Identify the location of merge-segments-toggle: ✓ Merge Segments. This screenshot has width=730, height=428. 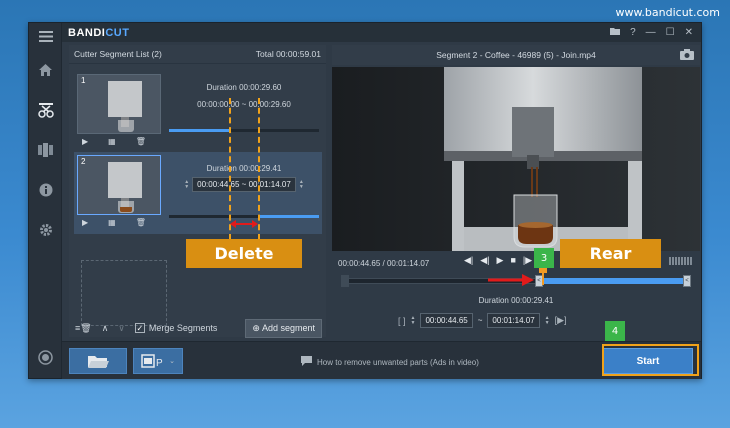
(175, 328).